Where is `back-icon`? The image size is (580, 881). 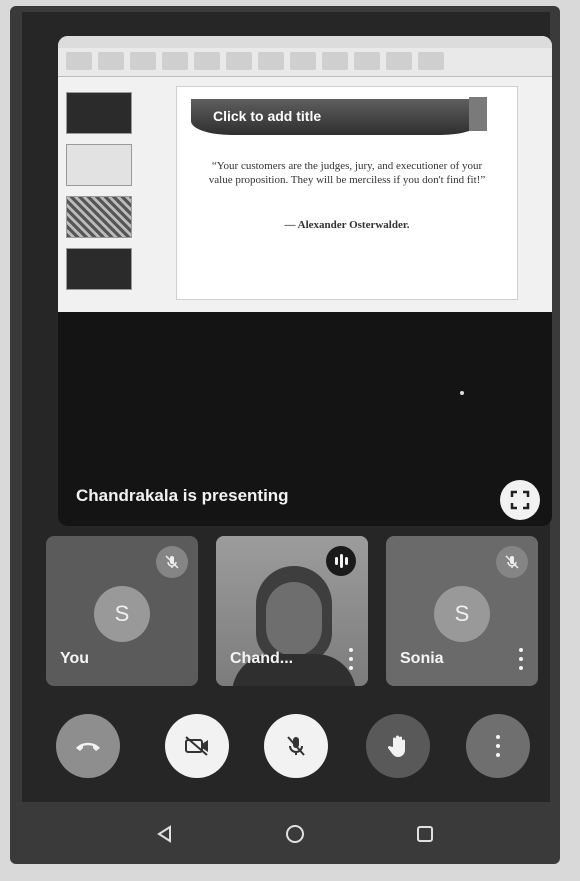 back-icon is located at coordinates (164, 834).